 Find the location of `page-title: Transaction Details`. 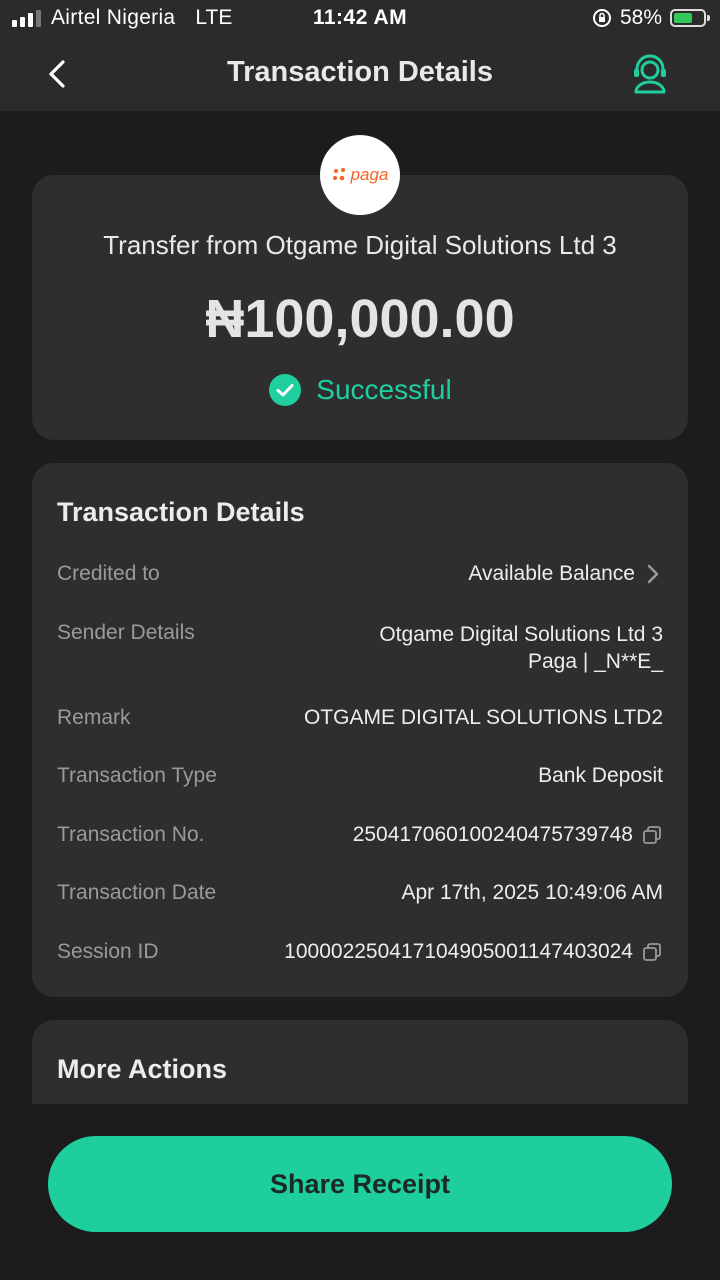

page-title: Transaction Details is located at coordinates (360, 72).